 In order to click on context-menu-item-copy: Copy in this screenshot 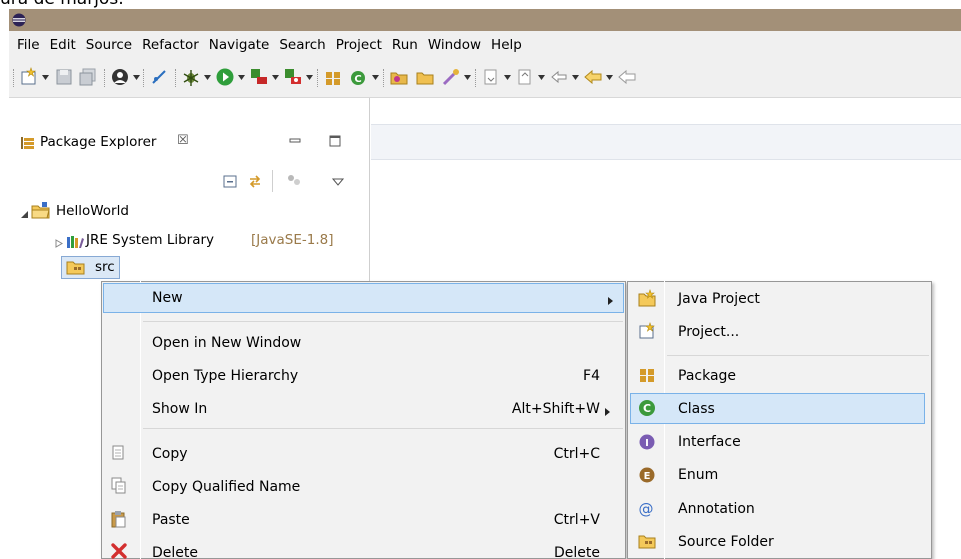, I will do `click(170, 454)`.